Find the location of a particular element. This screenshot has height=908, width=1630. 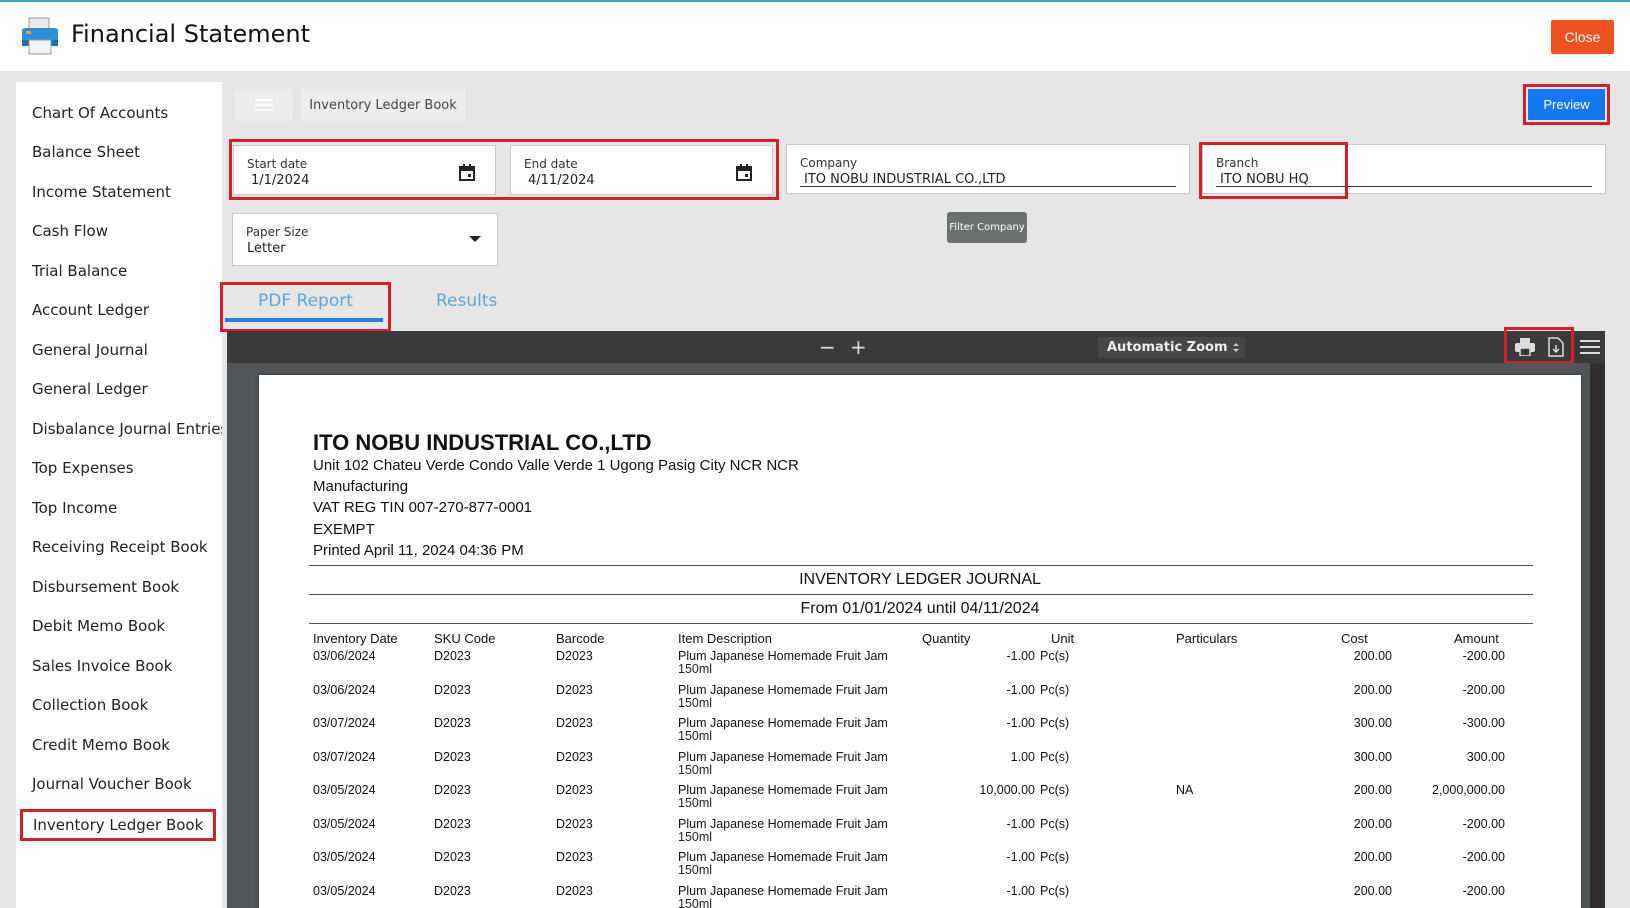

company-value: ITO NOBU INDUSTRIAL CO.,LTD is located at coordinates (905, 179).